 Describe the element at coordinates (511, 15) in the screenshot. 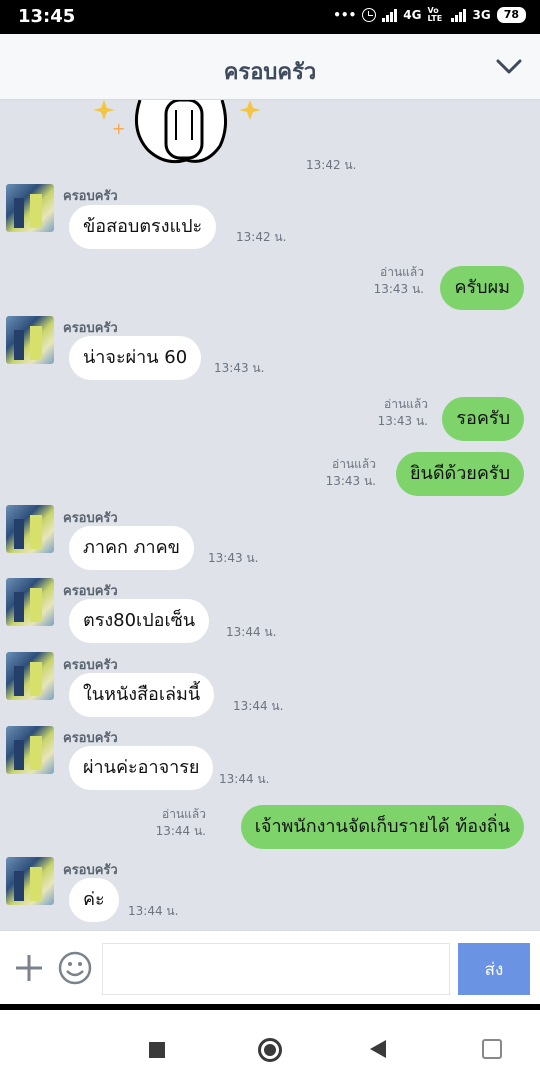

I see `battery-icon: 78` at that location.